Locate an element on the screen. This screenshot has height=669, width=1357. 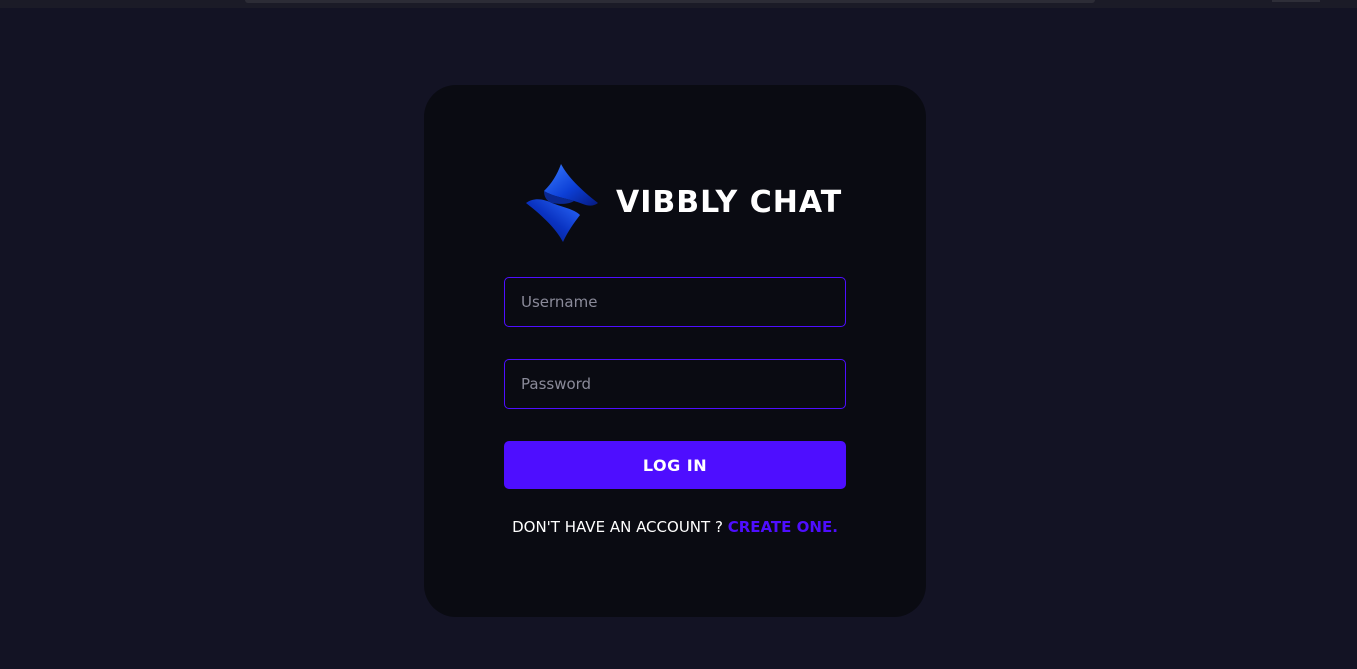
browser-top-bar is located at coordinates (678, 4).